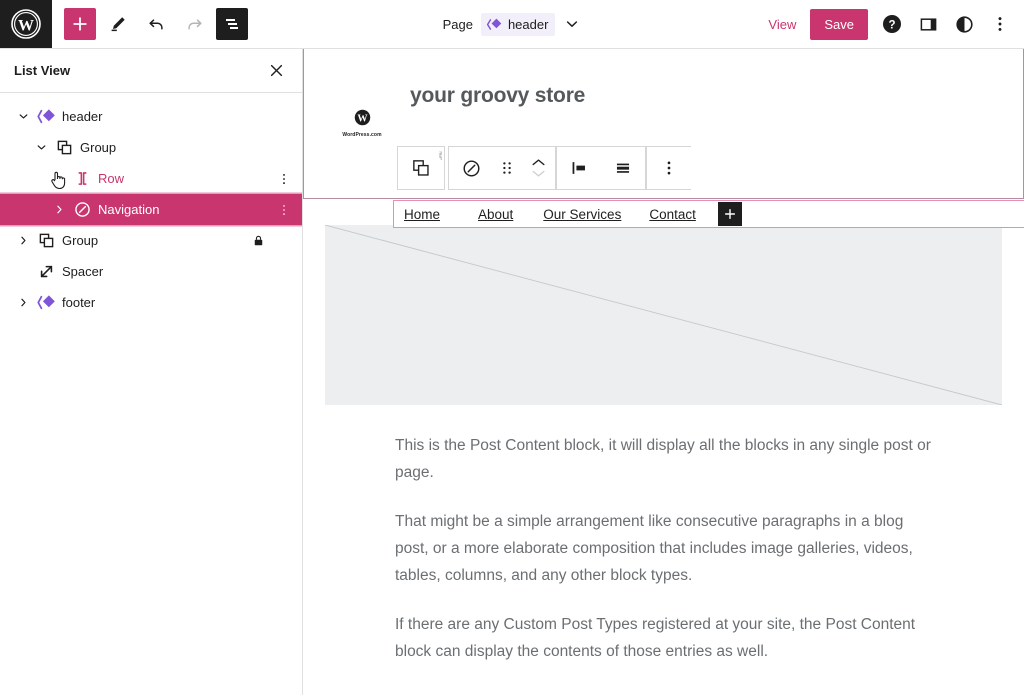 Image resolution: width=1024 pixels, height=695 pixels. What do you see at coordinates (232, 24) in the screenshot?
I see `list-view-icon` at bounding box center [232, 24].